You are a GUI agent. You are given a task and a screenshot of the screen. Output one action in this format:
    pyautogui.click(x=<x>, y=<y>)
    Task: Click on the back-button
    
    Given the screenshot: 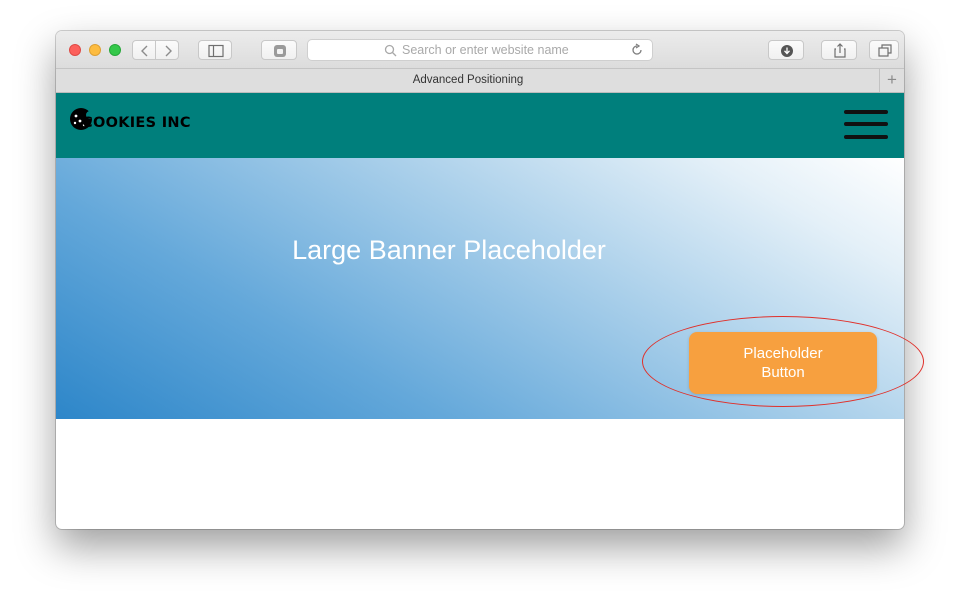 What is the action you would take?
    pyautogui.click(x=144, y=50)
    